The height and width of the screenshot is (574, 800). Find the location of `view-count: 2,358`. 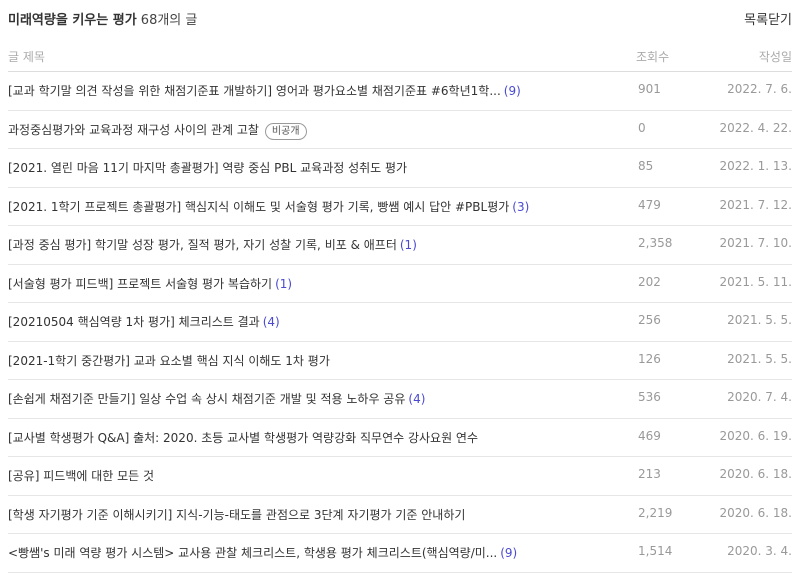

view-count: 2,358 is located at coordinates (655, 243).